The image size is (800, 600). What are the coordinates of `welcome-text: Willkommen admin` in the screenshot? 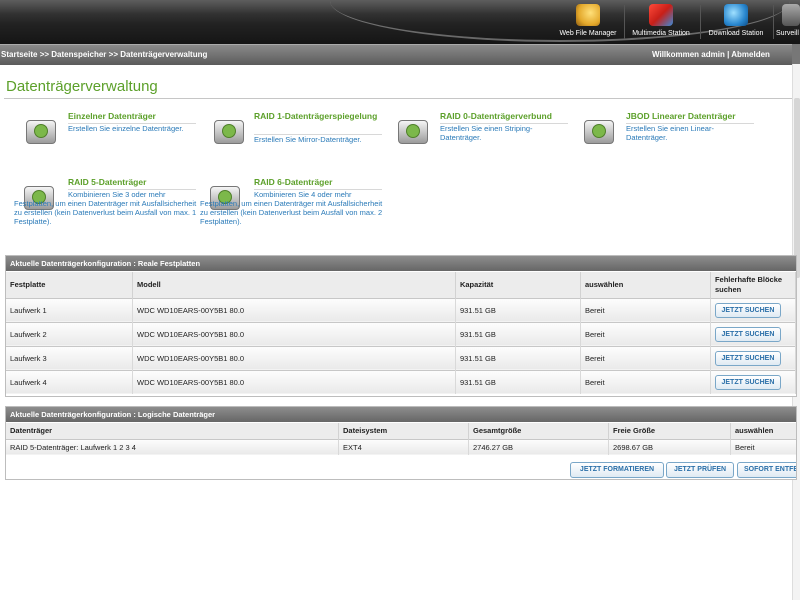 It's located at (688, 54).